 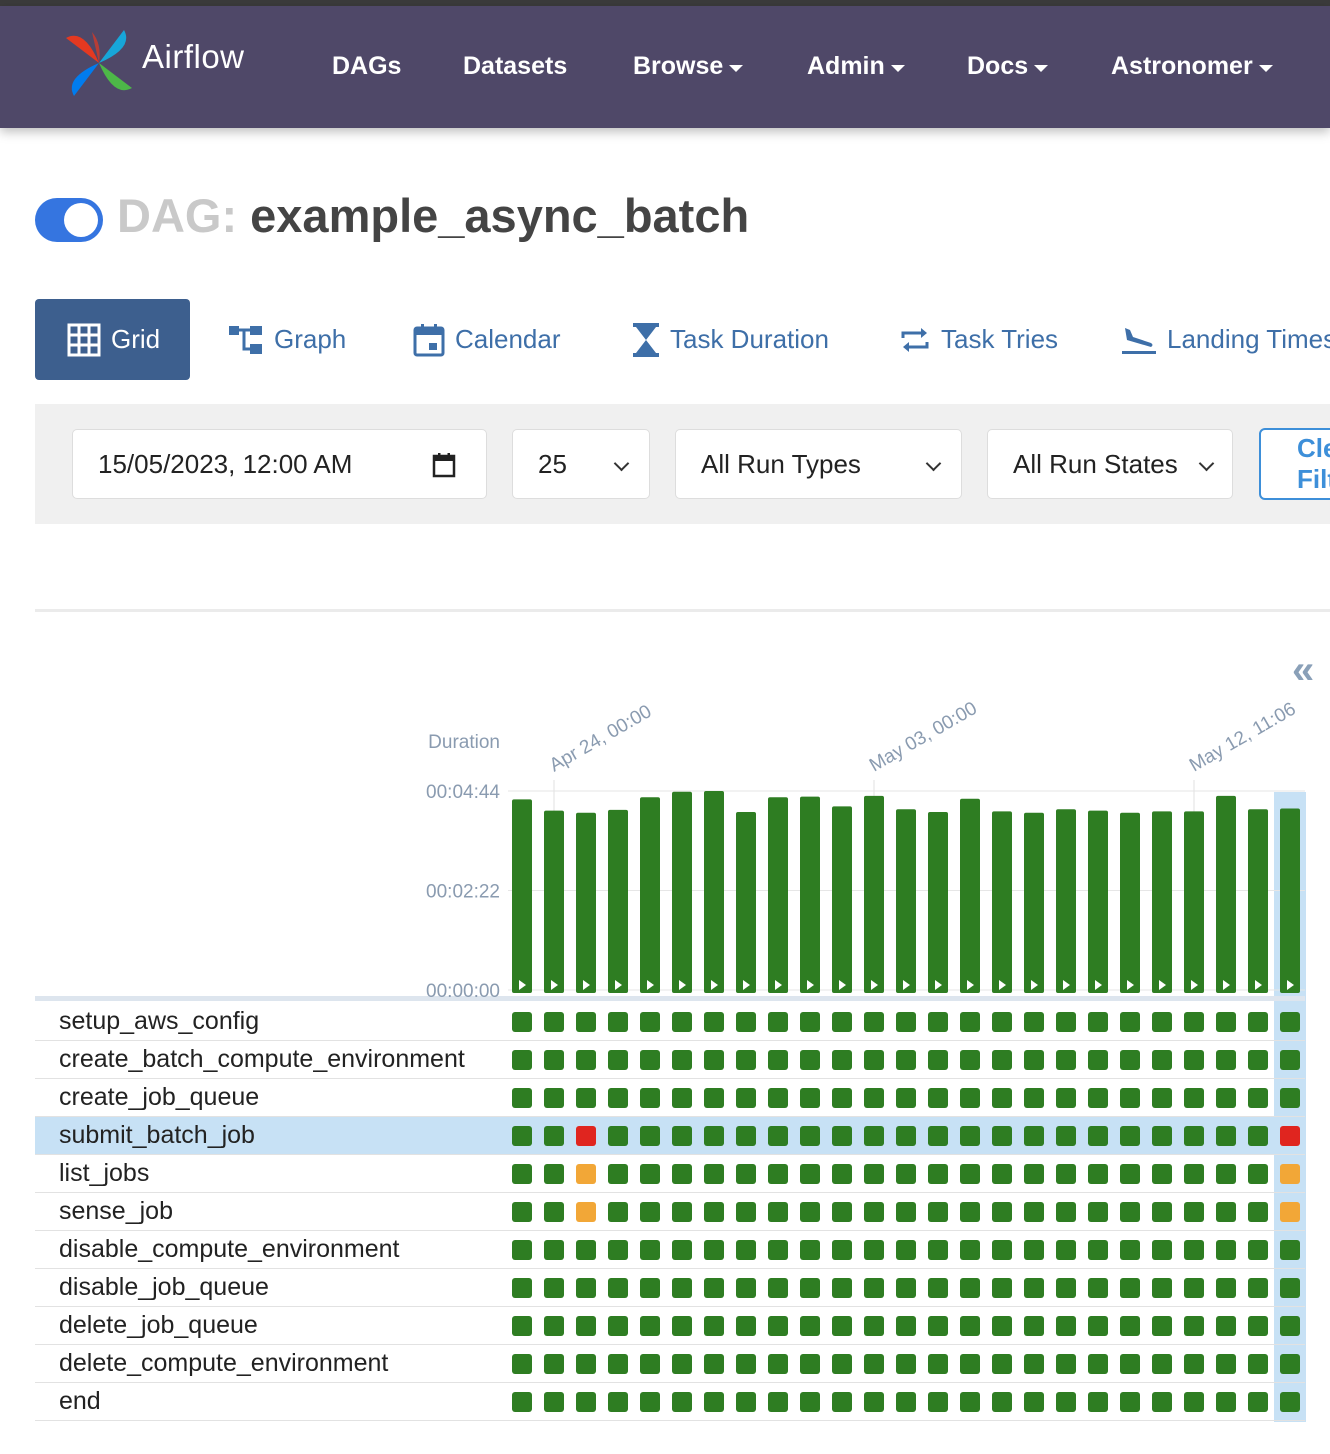 What do you see at coordinates (670, 1288) in the screenshot?
I see `task-row: disable_job_queue` at bounding box center [670, 1288].